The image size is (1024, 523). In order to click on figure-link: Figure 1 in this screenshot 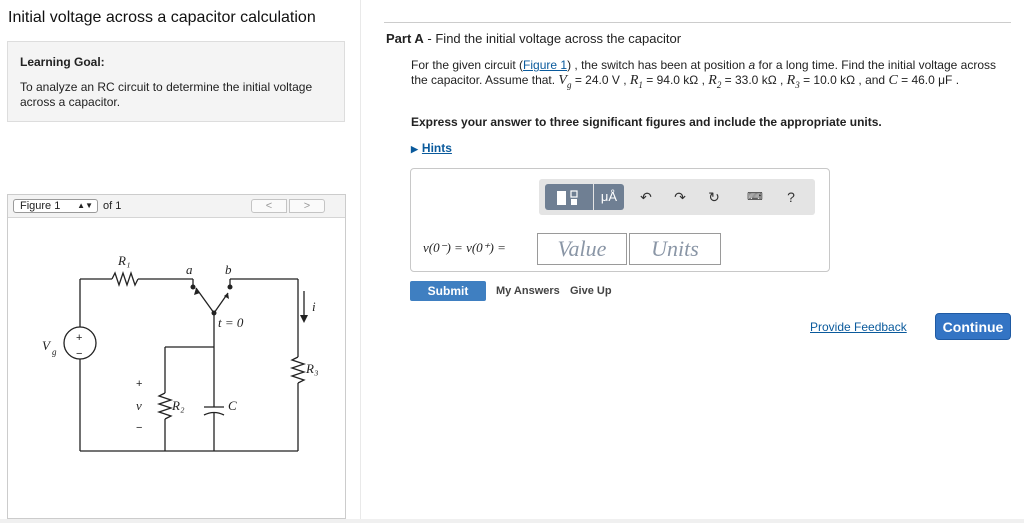, I will do `click(545, 65)`.